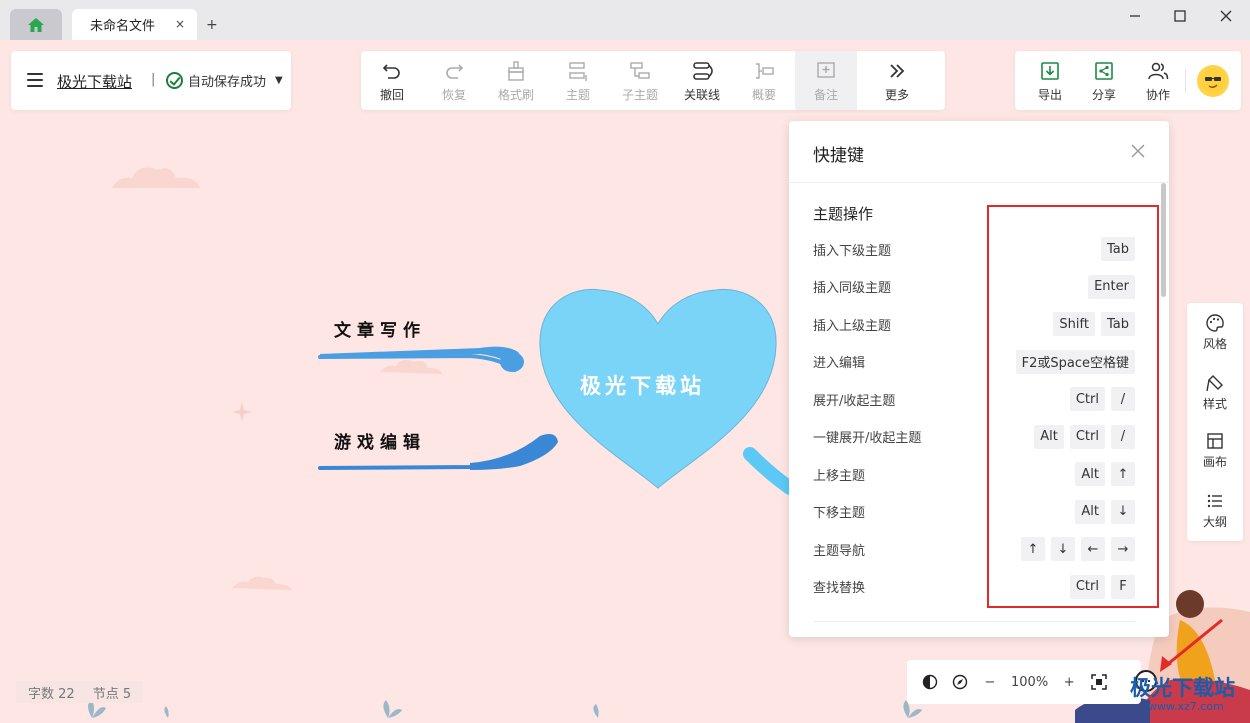 The image size is (1250, 723). I want to click on shortcut-label: 插入下级主题, so click(852, 251).